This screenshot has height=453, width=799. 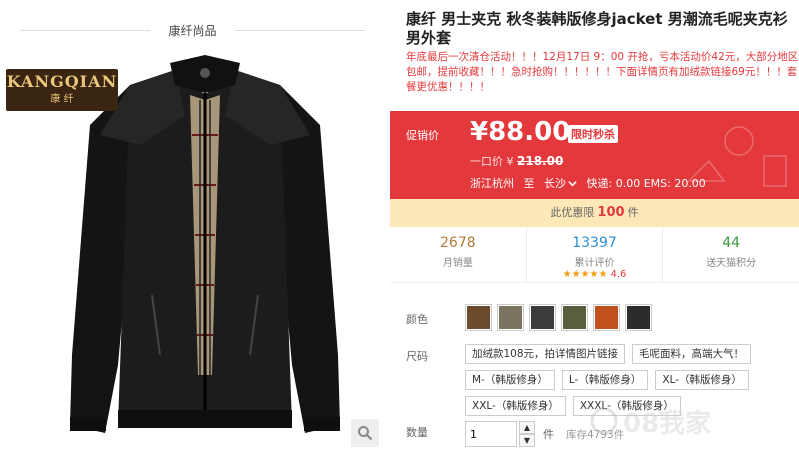 I want to click on color-swatches, so click(x=558, y=317).